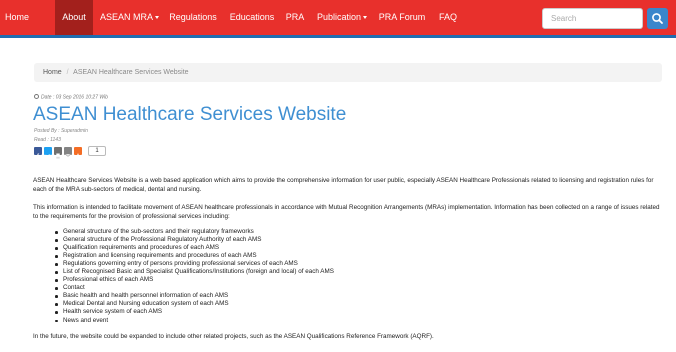 The image size is (676, 352). I want to click on list-item: Health service system of each AMS, so click(194, 312).